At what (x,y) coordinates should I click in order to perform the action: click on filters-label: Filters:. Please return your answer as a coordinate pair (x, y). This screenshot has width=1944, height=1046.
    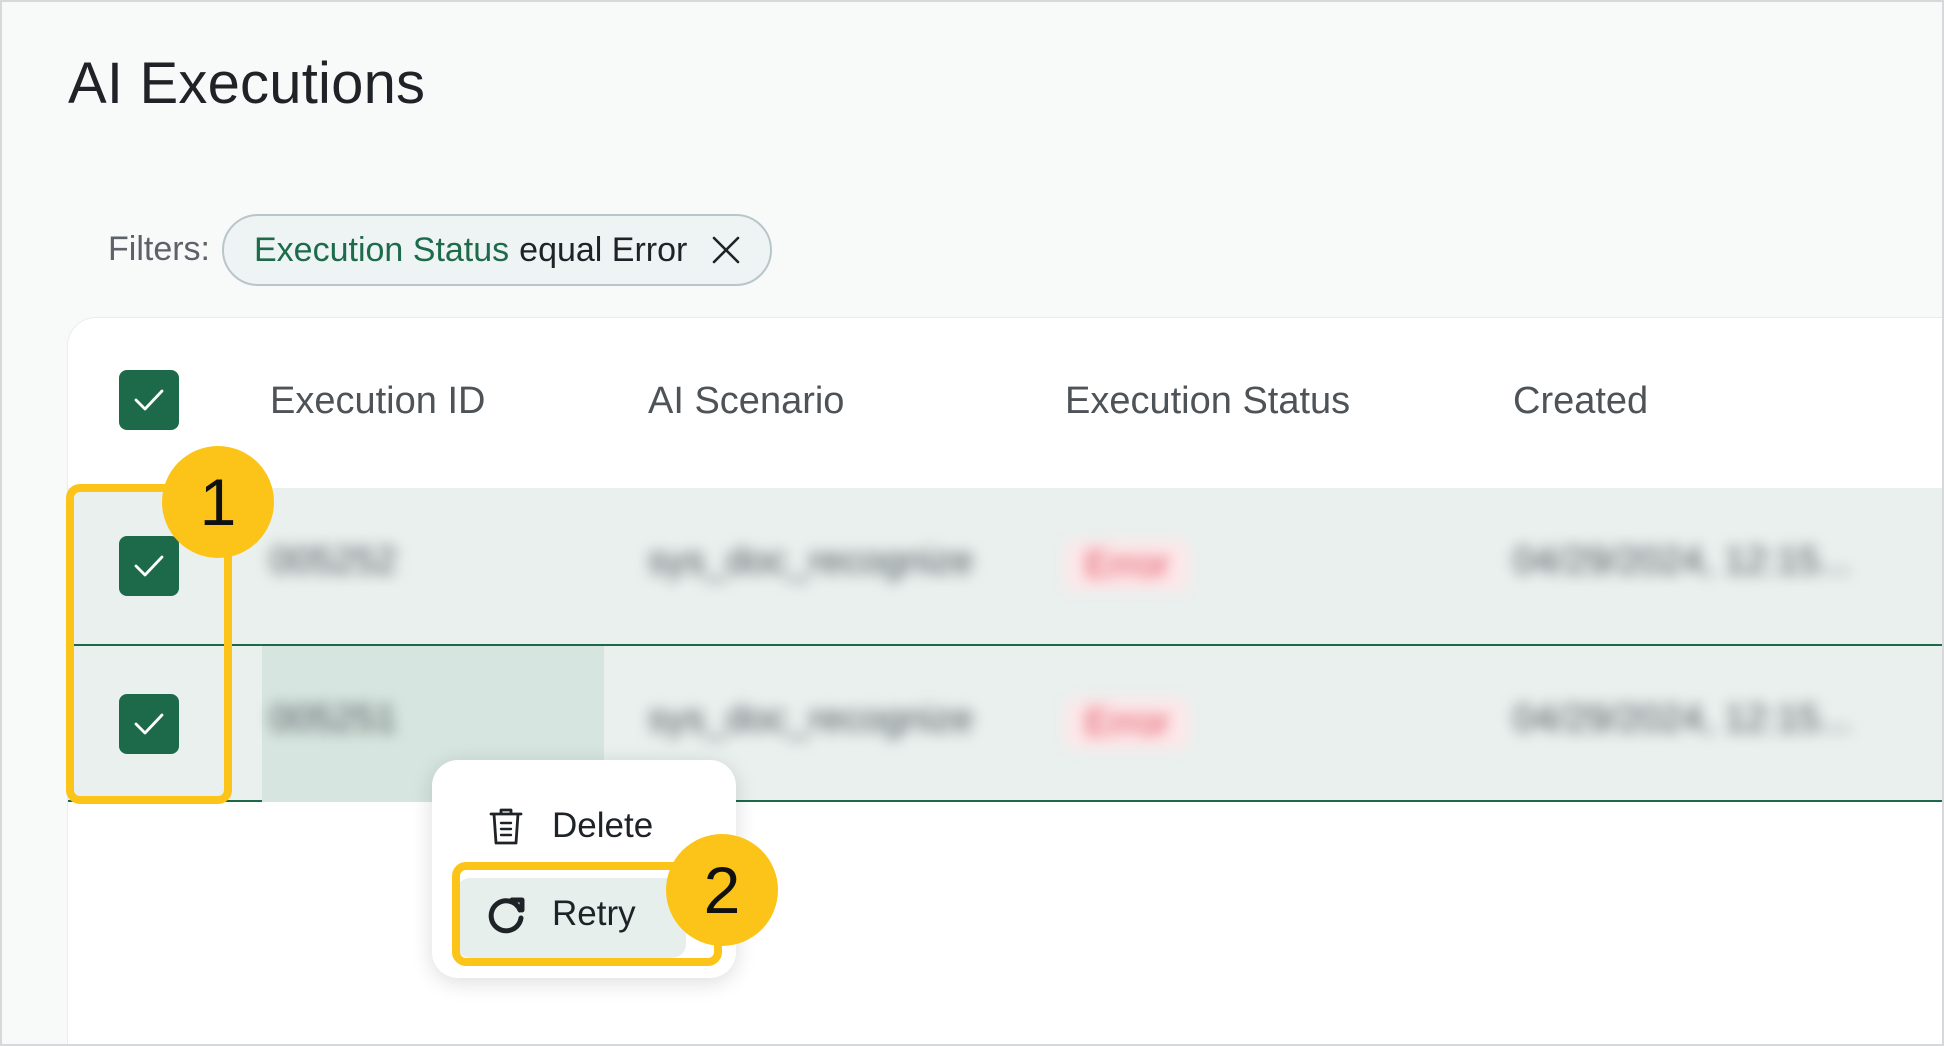
    Looking at the image, I should click on (159, 249).